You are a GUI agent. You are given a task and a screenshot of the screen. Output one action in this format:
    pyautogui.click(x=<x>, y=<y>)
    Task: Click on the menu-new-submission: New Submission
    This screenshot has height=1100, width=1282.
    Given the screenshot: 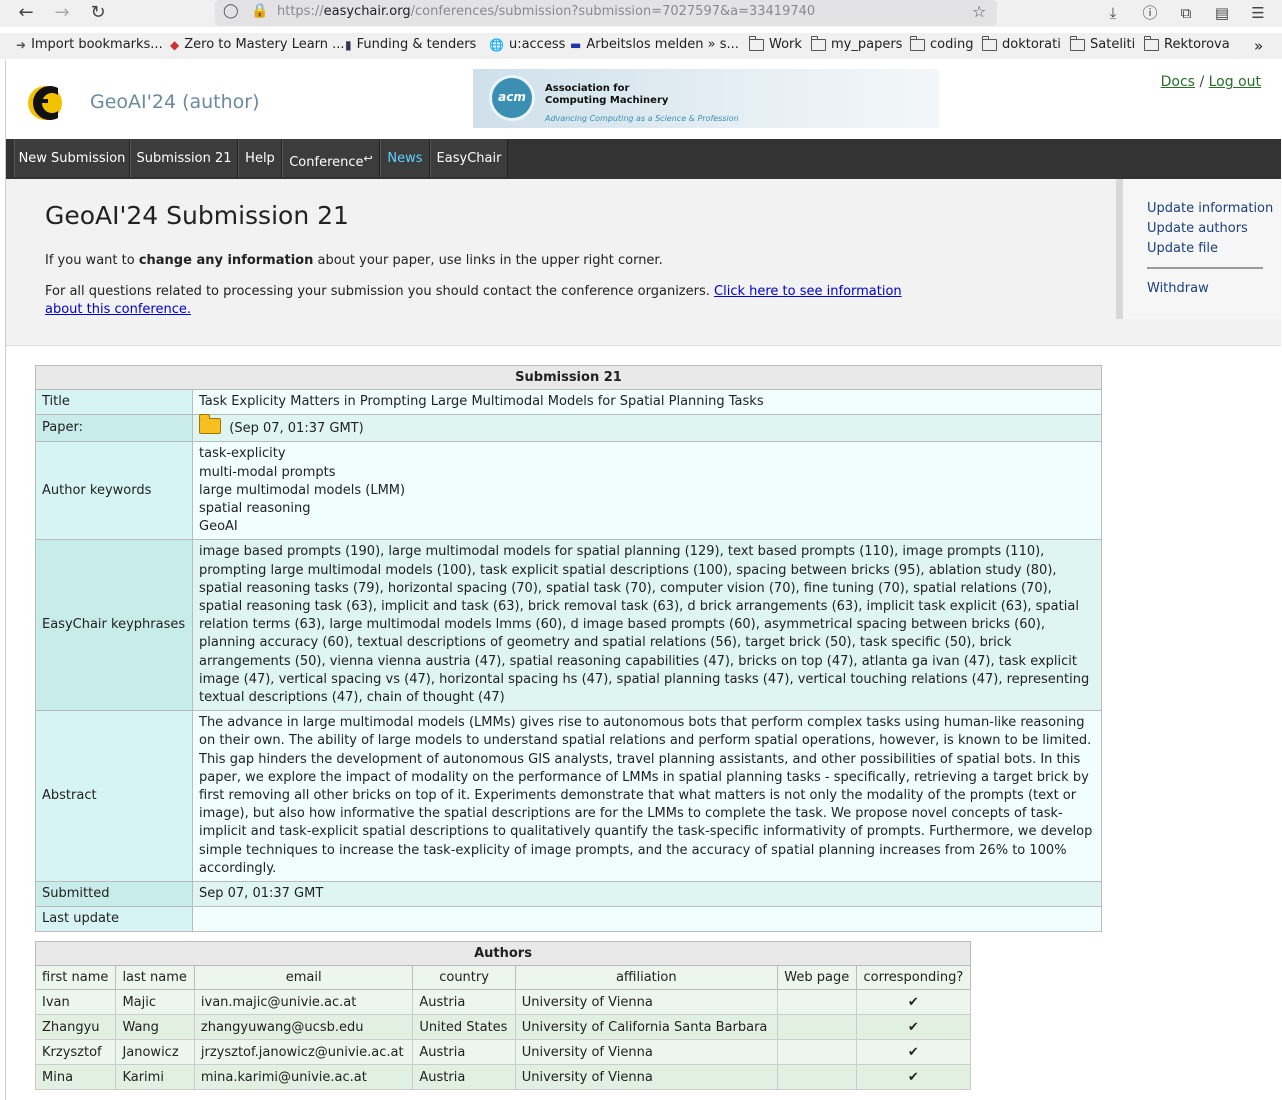 What is the action you would take?
    pyautogui.click(x=72, y=158)
    